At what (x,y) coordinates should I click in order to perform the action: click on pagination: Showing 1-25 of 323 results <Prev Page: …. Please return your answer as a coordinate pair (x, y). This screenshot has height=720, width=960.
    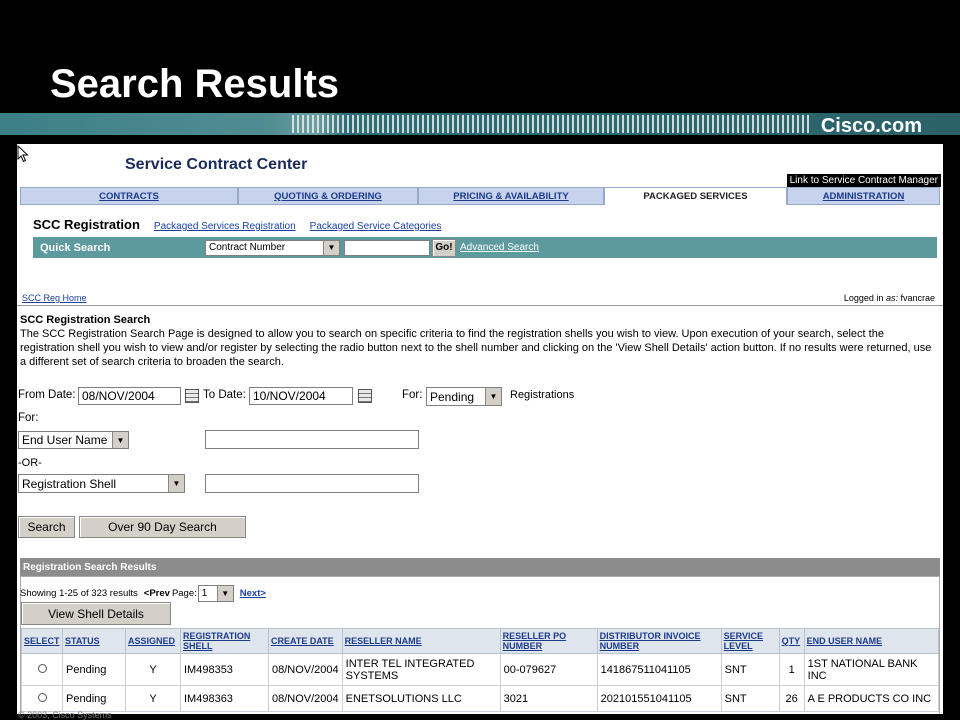
    Looking at the image, I should click on (143, 593).